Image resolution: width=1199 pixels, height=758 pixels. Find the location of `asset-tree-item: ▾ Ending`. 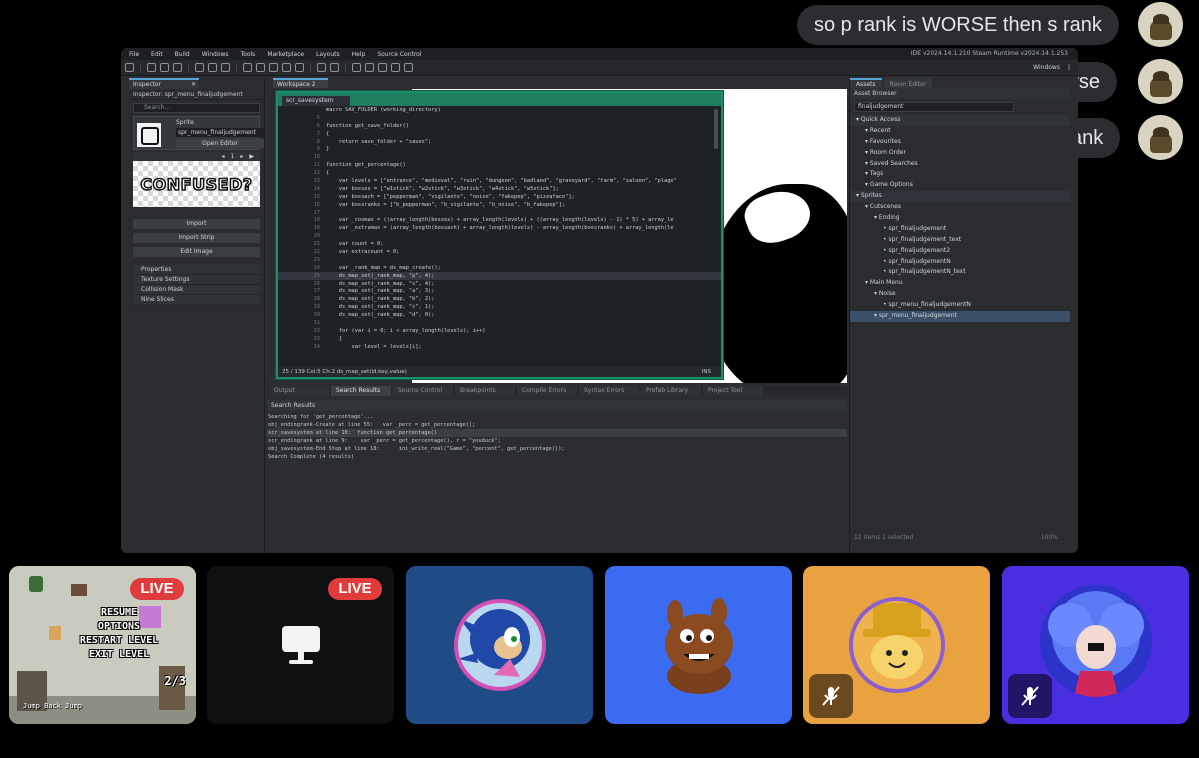

asset-tree-item: ▾ Ending is located at coordinates (960, 218).